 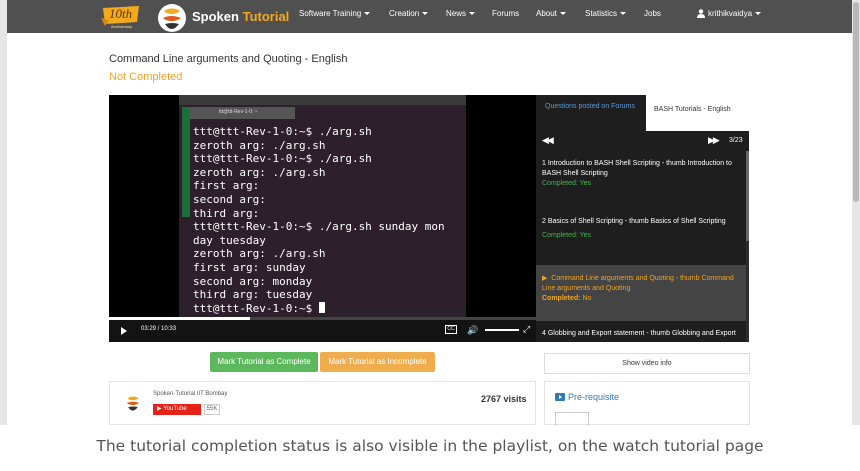 What do you see at coordinates (587, 298) in the screenshot?
I see `playlist-item-status-value: No` at bounding box center [587, 298].